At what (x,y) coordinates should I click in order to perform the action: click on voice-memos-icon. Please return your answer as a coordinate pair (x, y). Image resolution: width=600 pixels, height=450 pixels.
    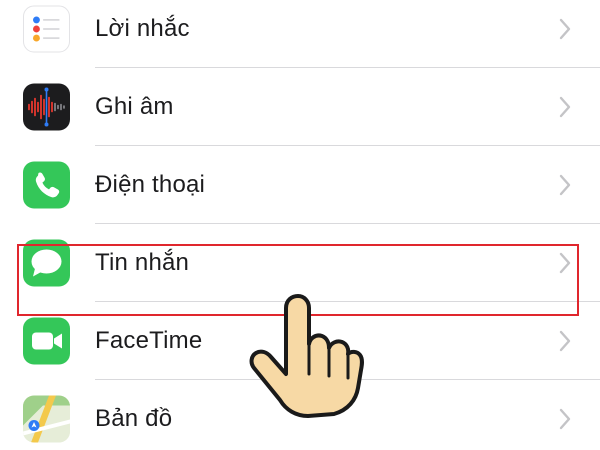
    Looking at the image, I should click on (46, 107).